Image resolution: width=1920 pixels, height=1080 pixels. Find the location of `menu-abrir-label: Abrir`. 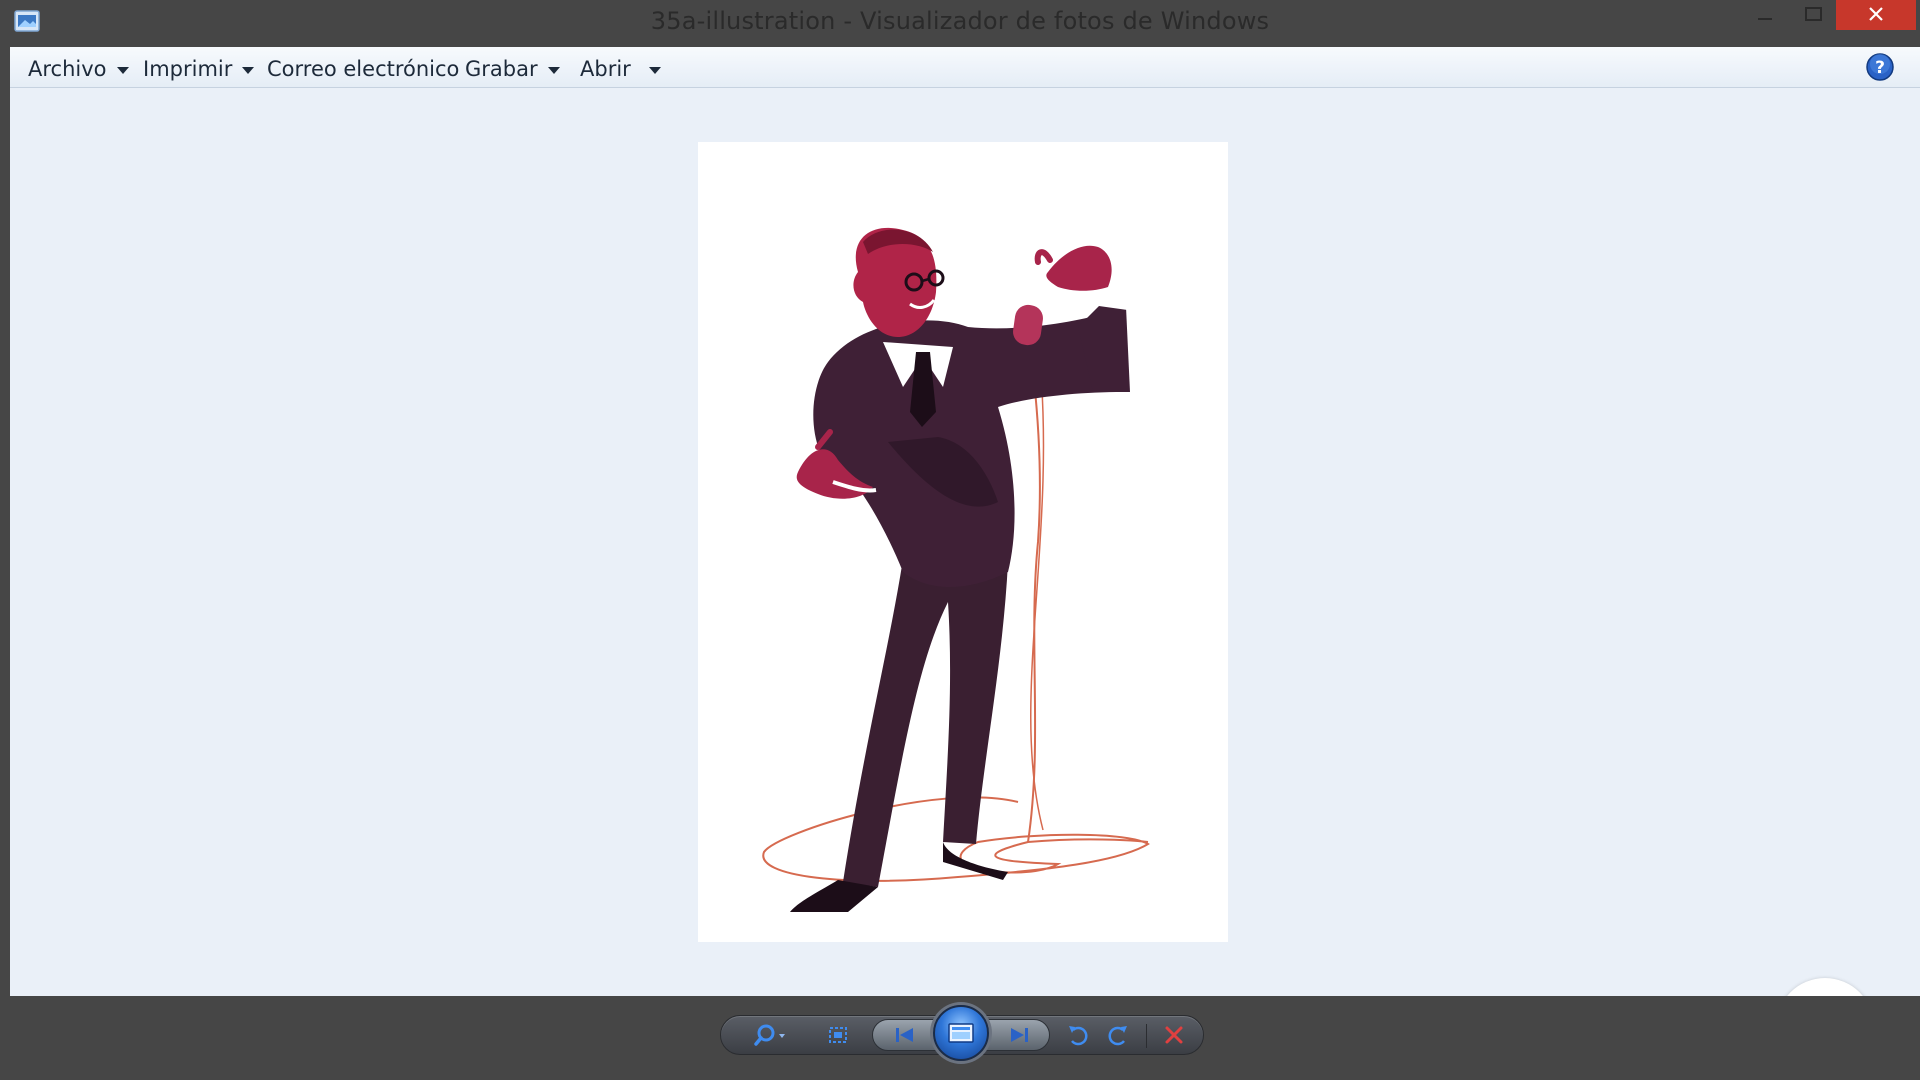

menu-abrir-label: Abrir is located at coordinates (605, 69).